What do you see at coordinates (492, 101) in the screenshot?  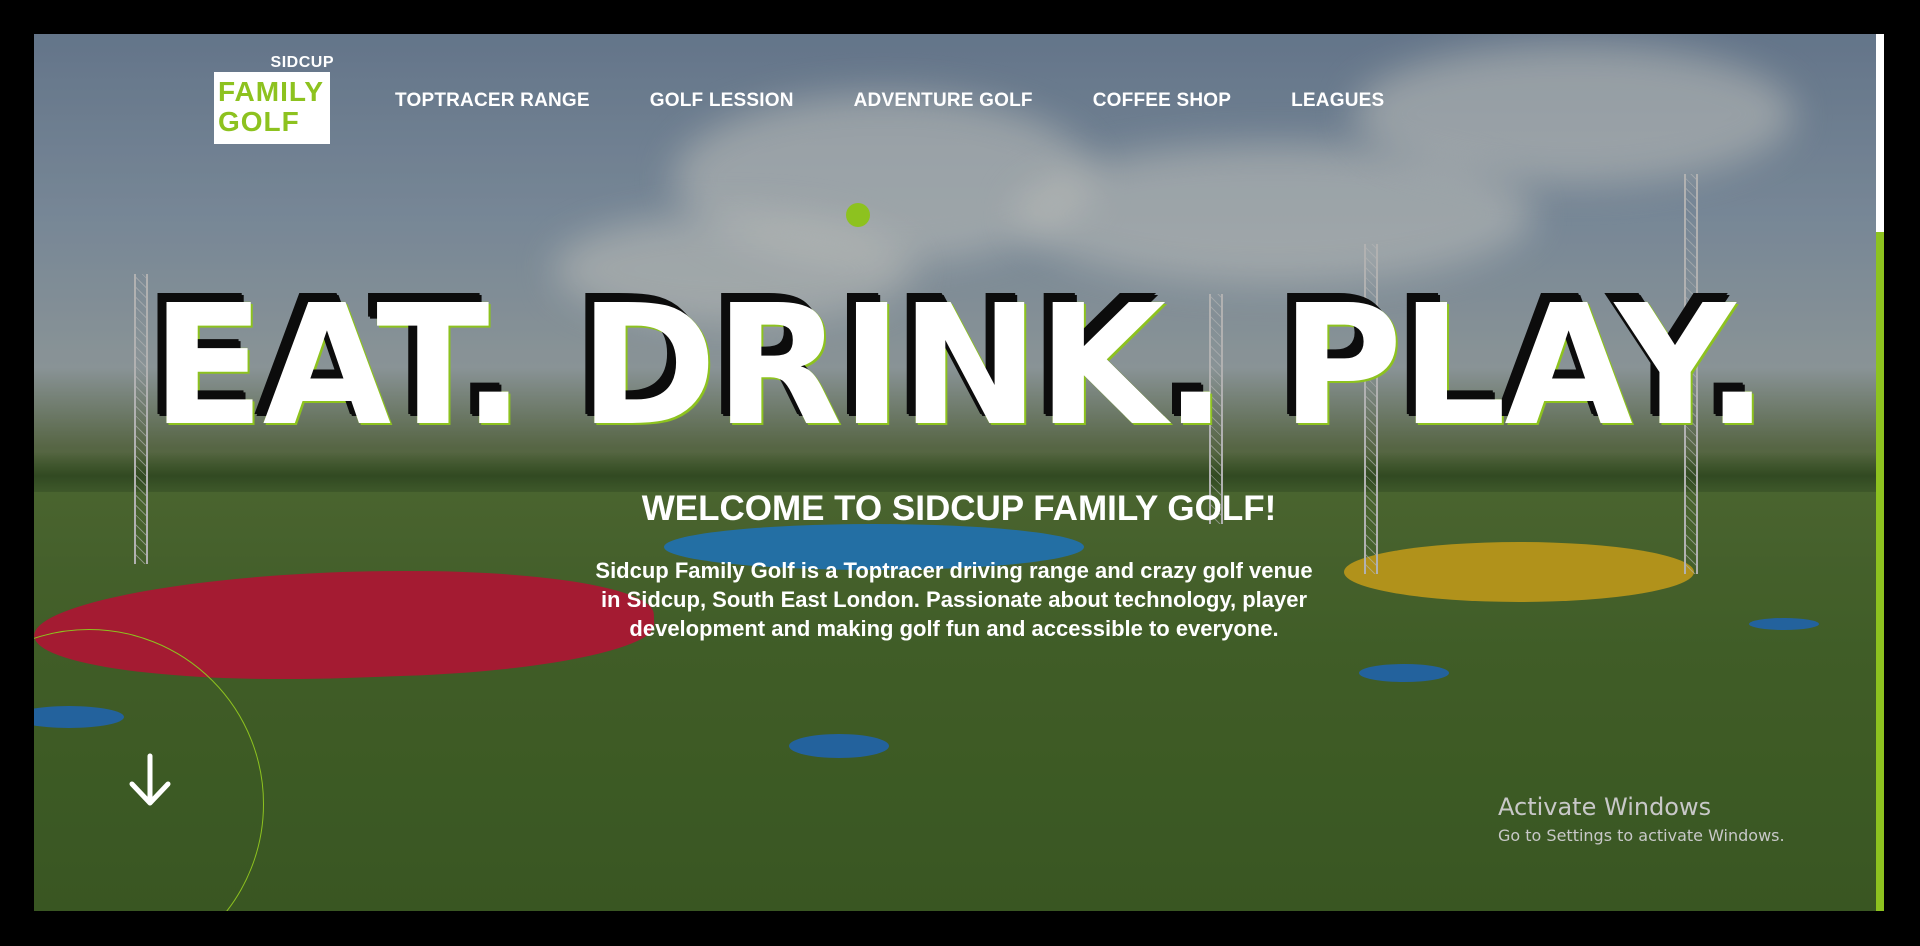 I see `nav-item-toptracer-range: TOPTRACER RANGE` at bounding box center [492, 101].